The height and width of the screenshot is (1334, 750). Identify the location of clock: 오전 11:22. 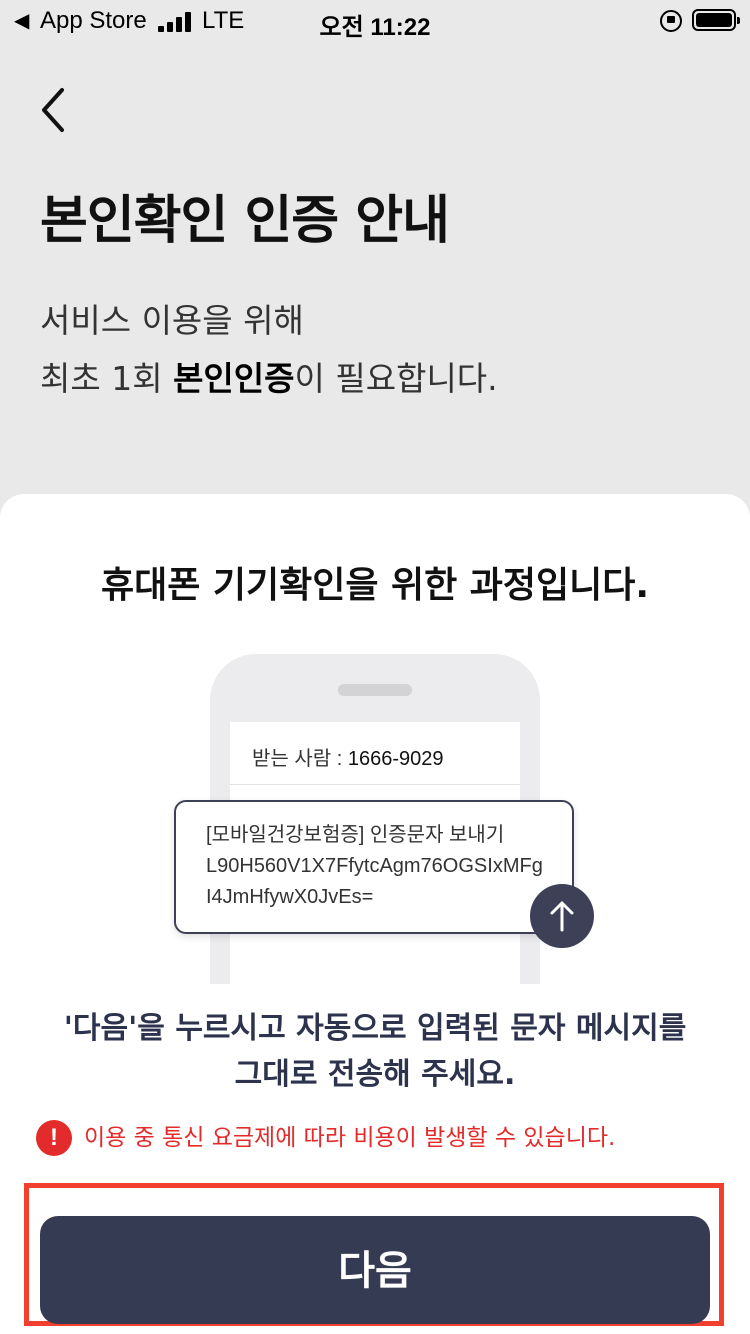
(375, 27).